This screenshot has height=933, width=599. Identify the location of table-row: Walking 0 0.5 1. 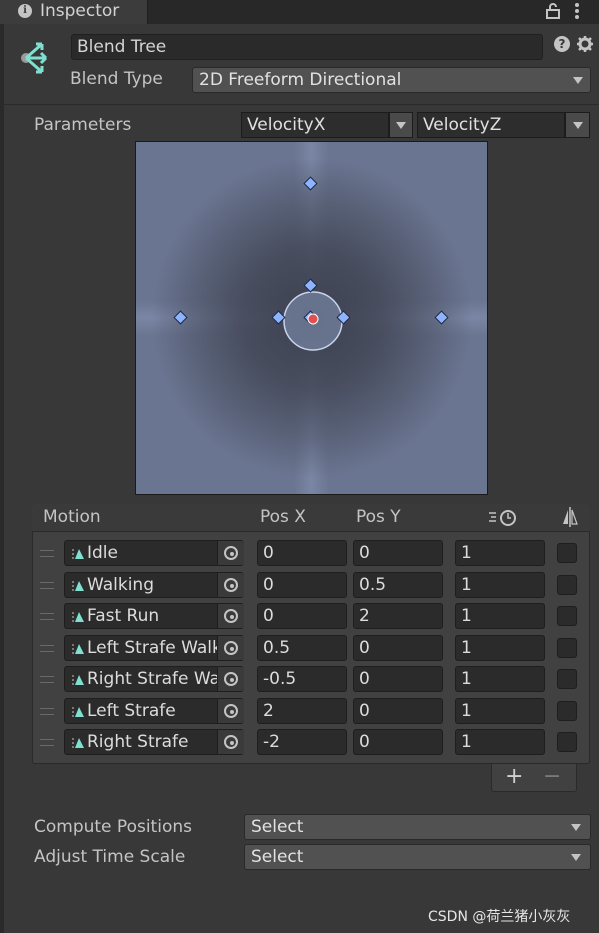
(311, 586).